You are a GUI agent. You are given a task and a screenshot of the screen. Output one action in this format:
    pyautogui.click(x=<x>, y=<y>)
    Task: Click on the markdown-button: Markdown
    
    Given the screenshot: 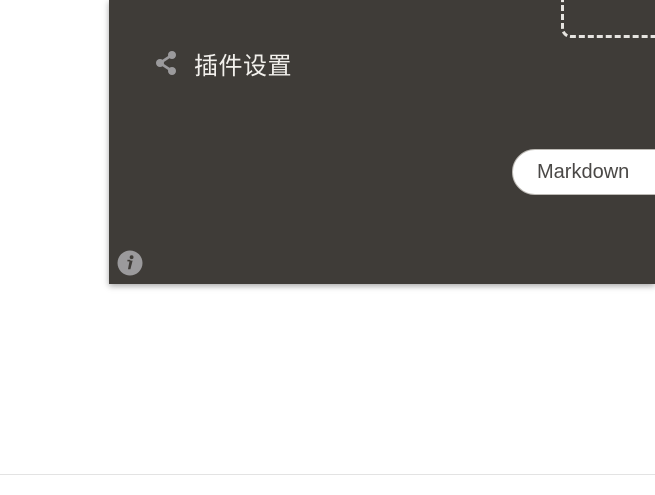 What is the action you would take?
    pyautogui.click(x=583, y=172)
    